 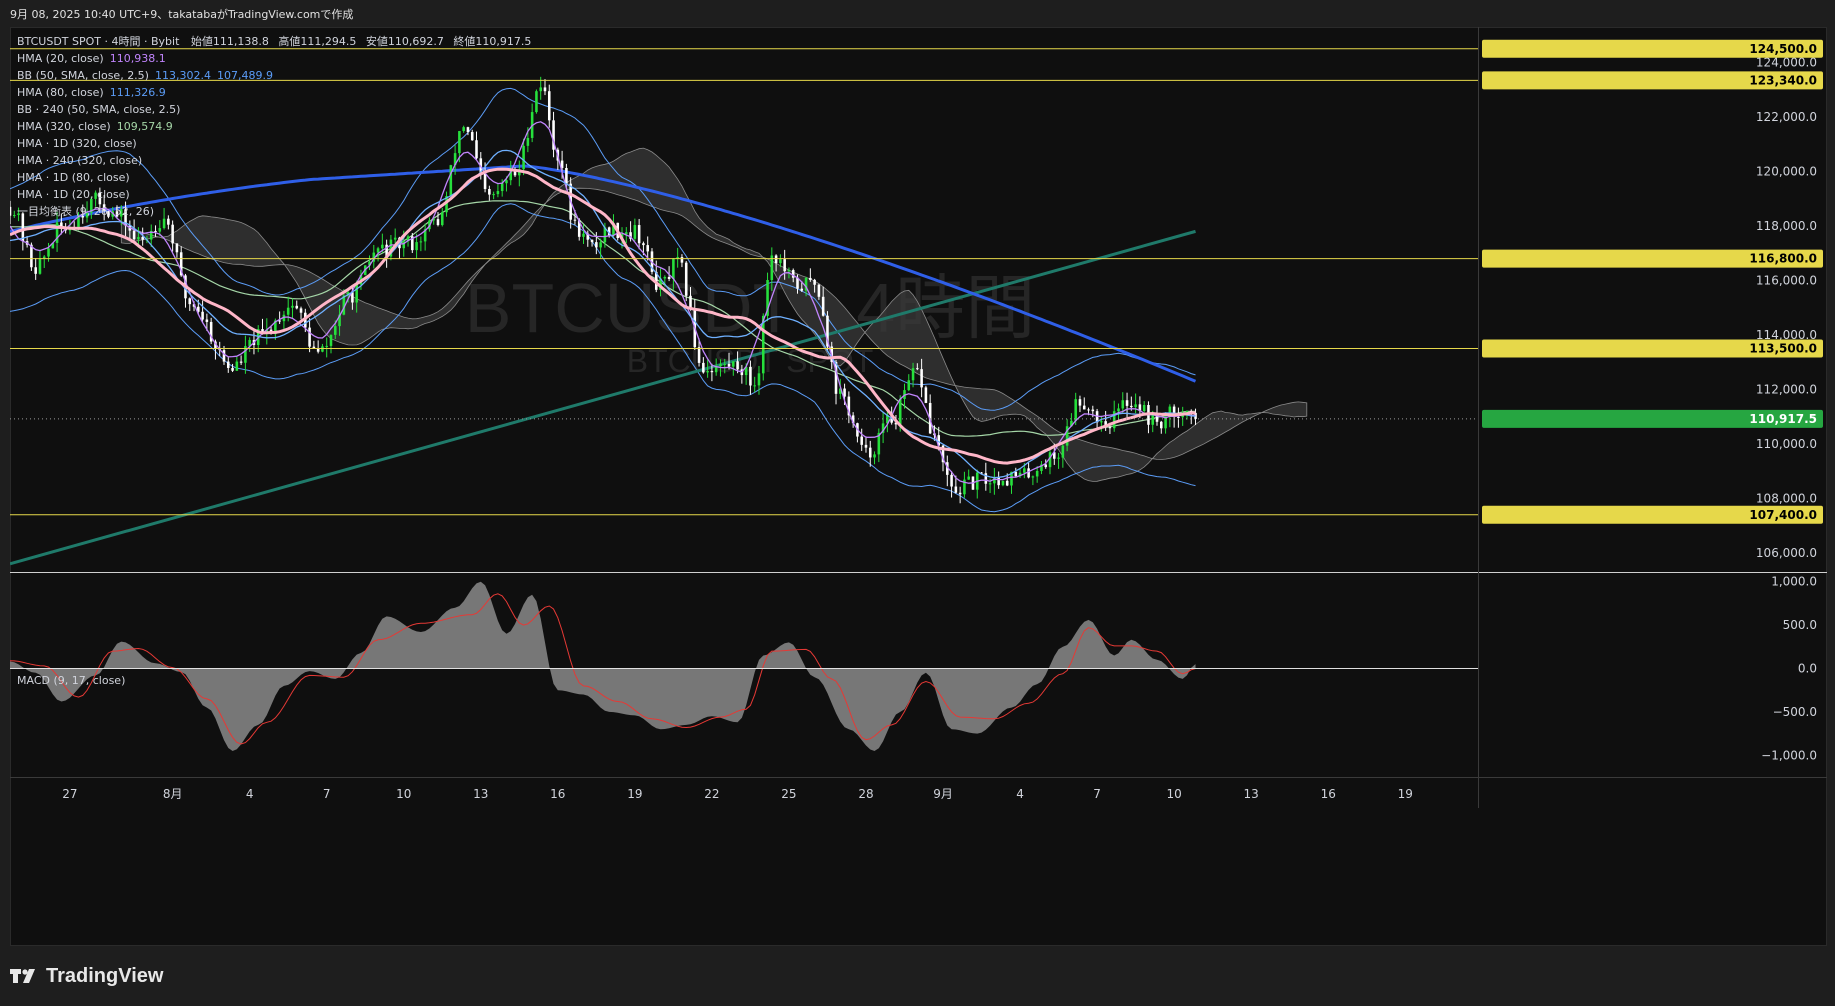 I want to click on time-tick-label: 16, so click(x=557, y=794).